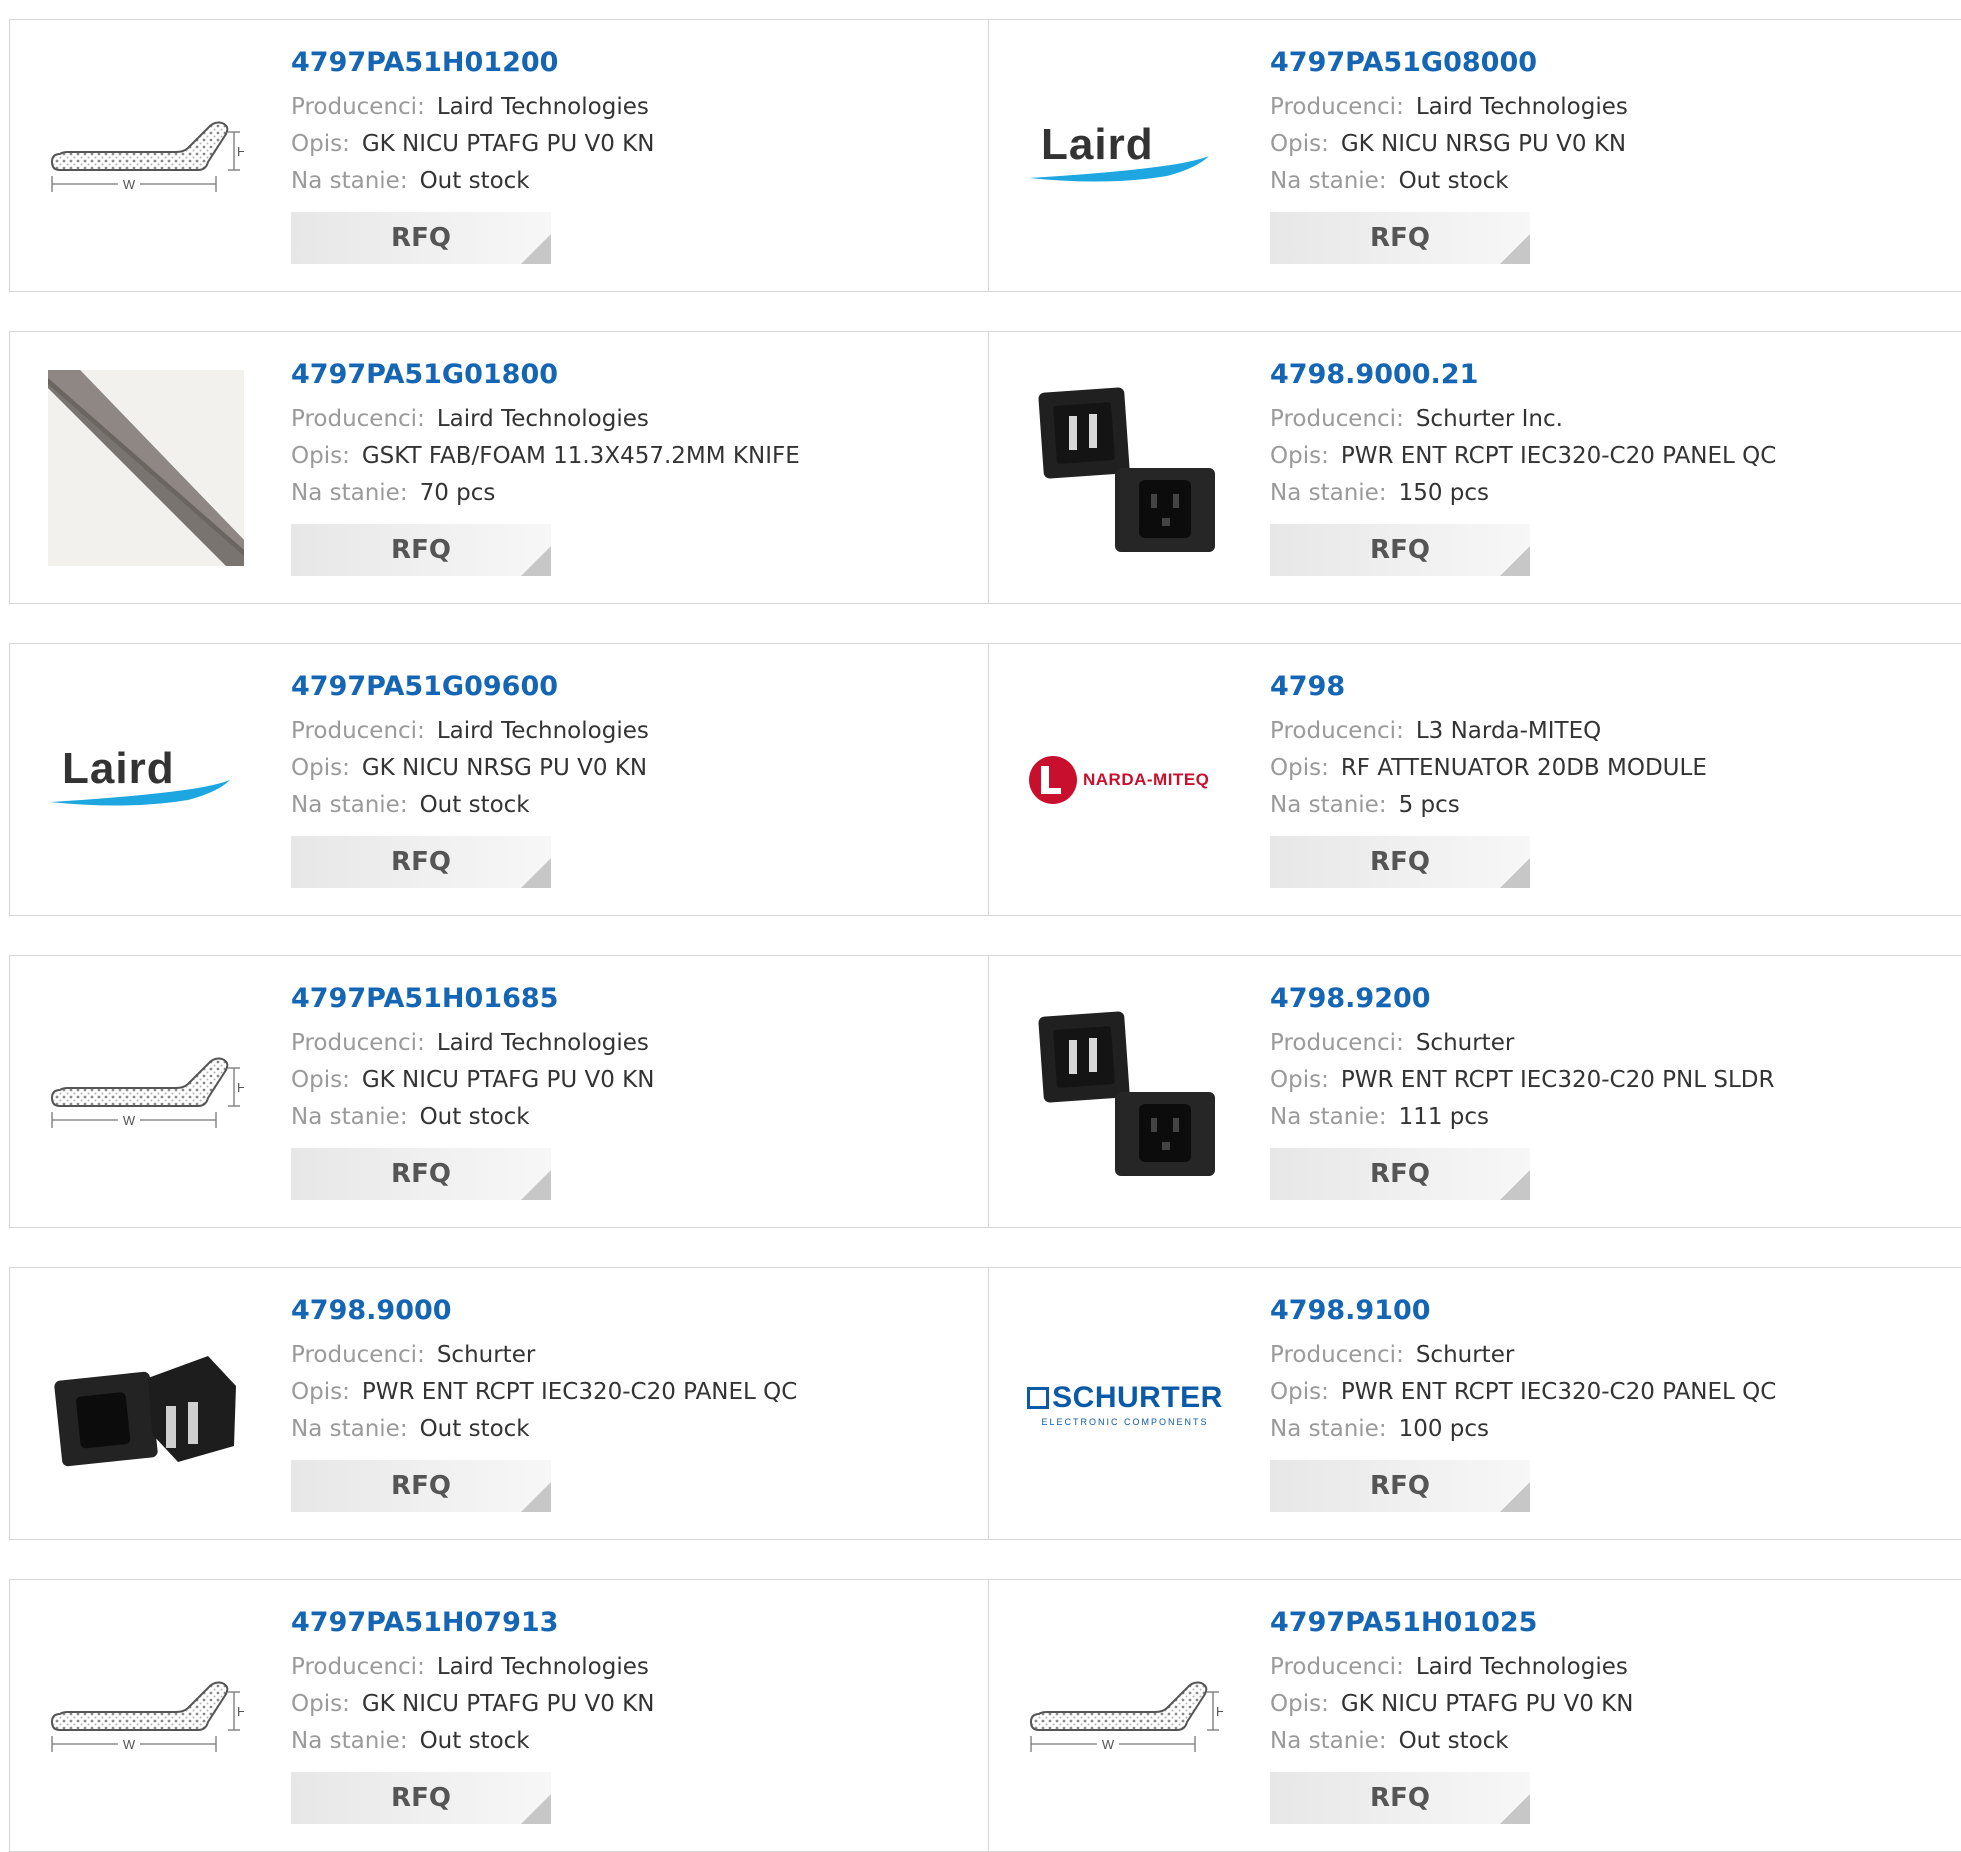 The height and width of the screenshot is (1852, 1961). What do you see at coordinates (1523, 1311) in the screenshot?
I see `part-number-link: 4798.9100` at bounding box center [1523, 1311].